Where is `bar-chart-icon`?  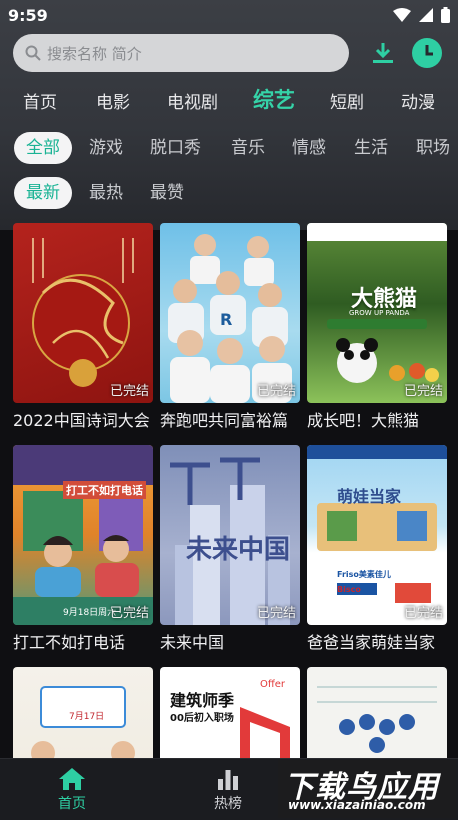 bar-chart-icon is located at coordinates (228, 780).